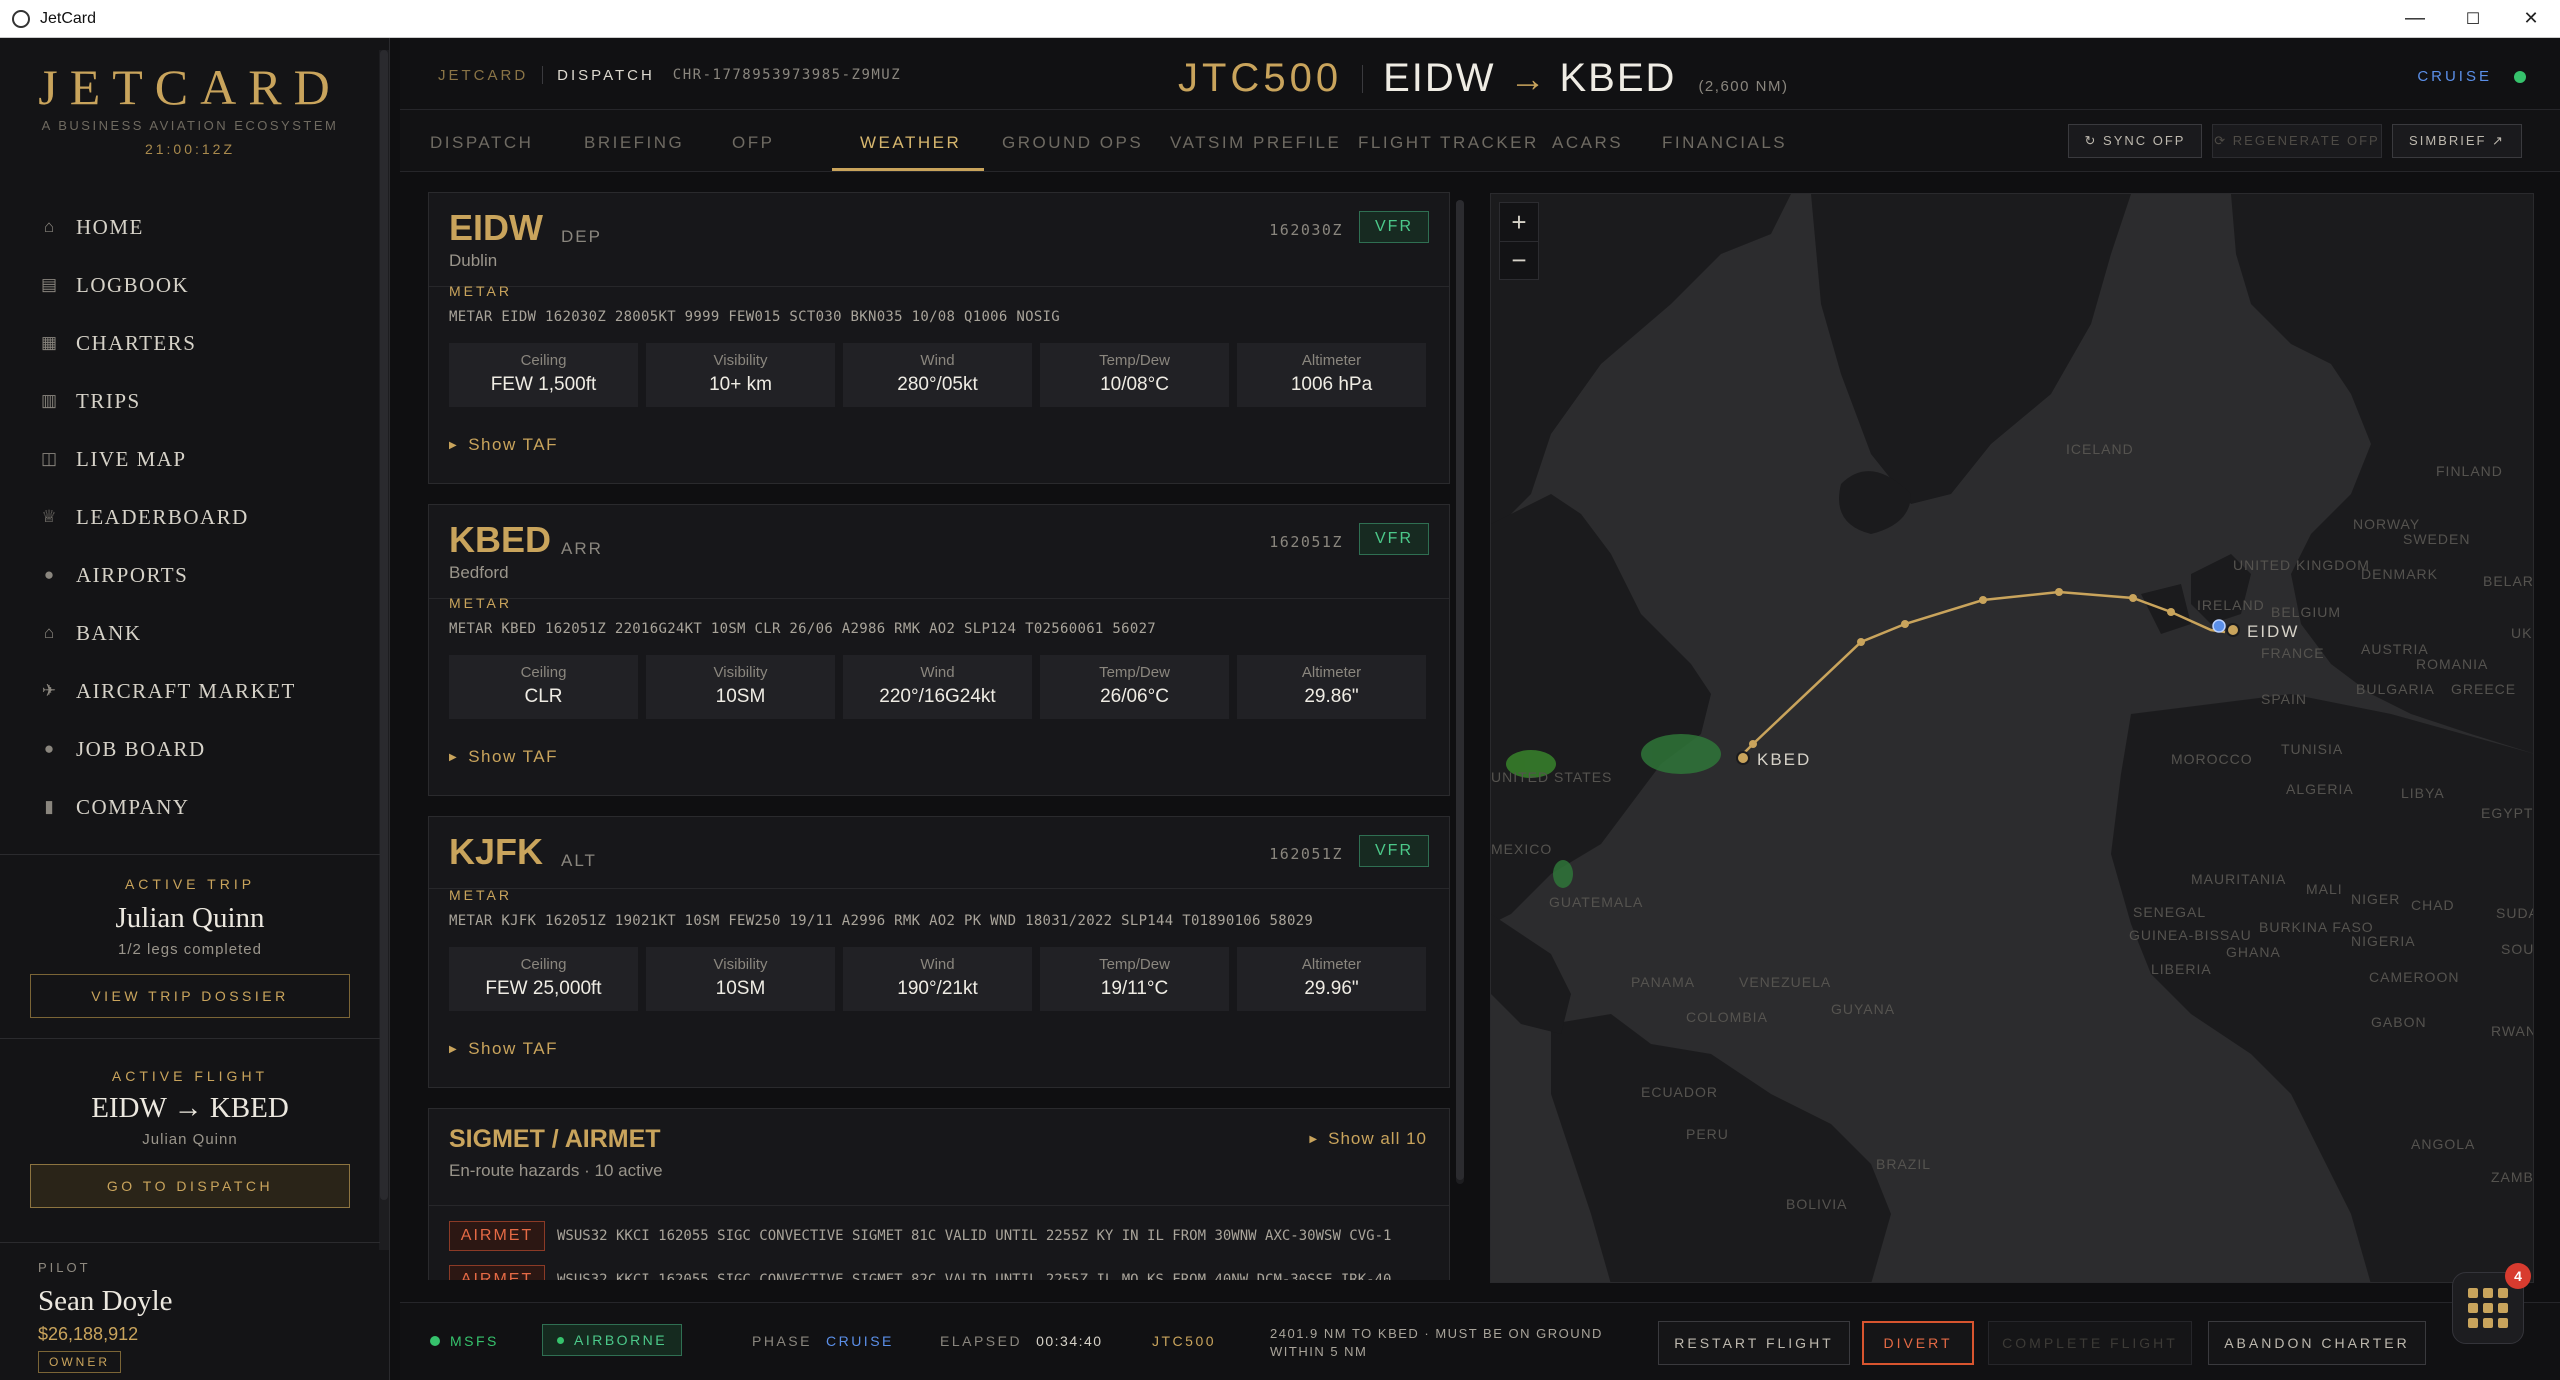 The width and height of the screenshot is (2560, 1380). What do you see at coordinates (2452, 664) in the screenshot?
I see `place-label: ROMANIA` at bounding box center [2452, 664].